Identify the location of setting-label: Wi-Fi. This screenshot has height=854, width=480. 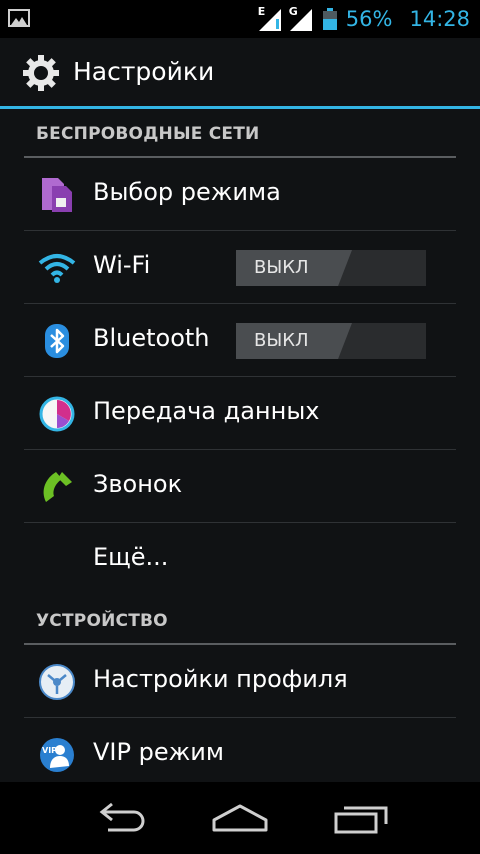
(122, 265).